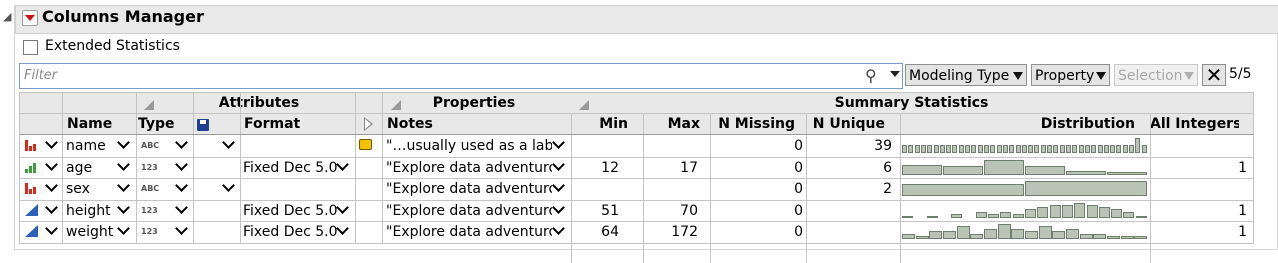 Image resolution: width=1278 pixels, height=263 pixels. Describe the element at coordinates (156, 124) in the screenshot. I see `col-header-type: Type` at that location.